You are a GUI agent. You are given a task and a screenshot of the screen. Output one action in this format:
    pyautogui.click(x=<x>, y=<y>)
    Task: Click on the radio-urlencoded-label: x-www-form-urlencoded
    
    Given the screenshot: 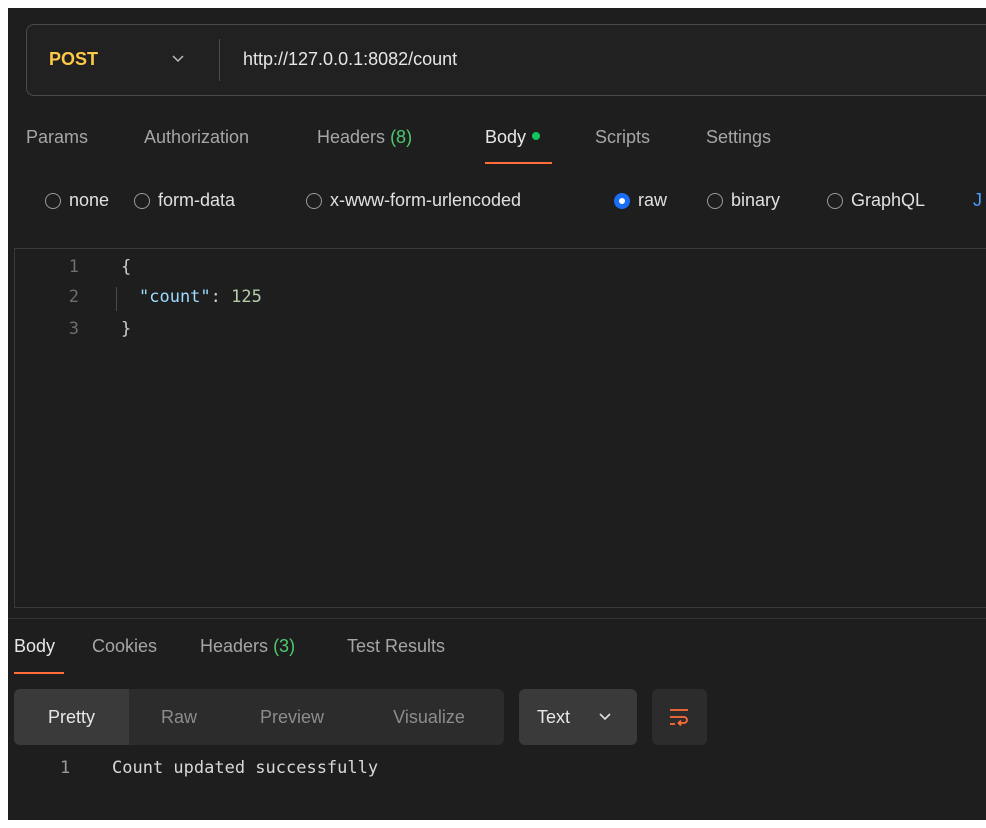 What is the action you would take?
    pyautogui.click(x=426, y=200)
    